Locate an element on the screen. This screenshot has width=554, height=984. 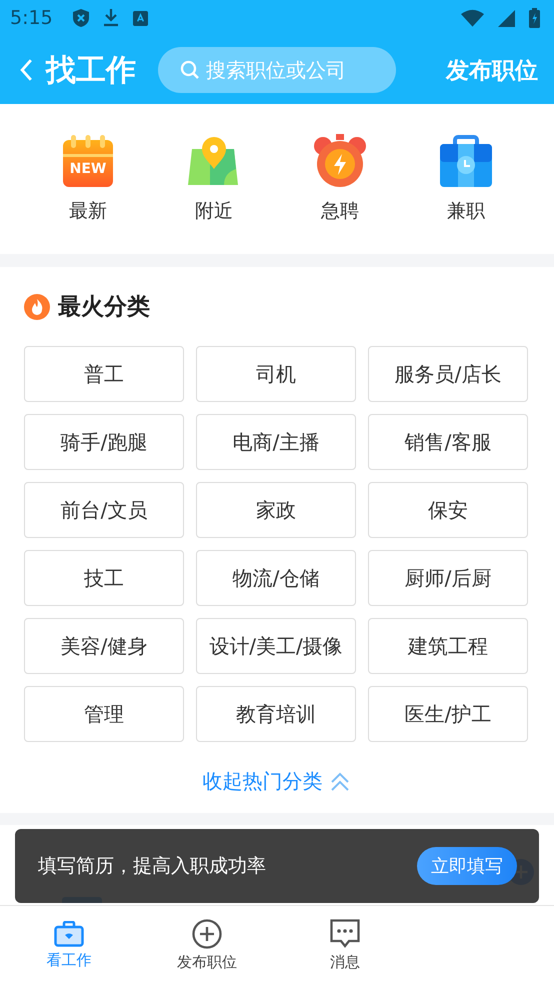
toast-message: 填写简历，提高入职成功率 is located at coordinates (152, 866).